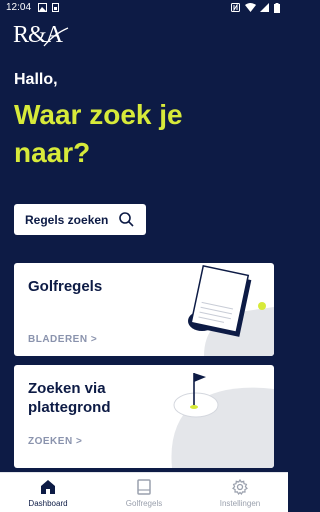 The width and height of the screenshot is (320, 512). Describe the element at coordinates (56, 37) in the screenshot. I see `logo-swoosh-icon` at that location.